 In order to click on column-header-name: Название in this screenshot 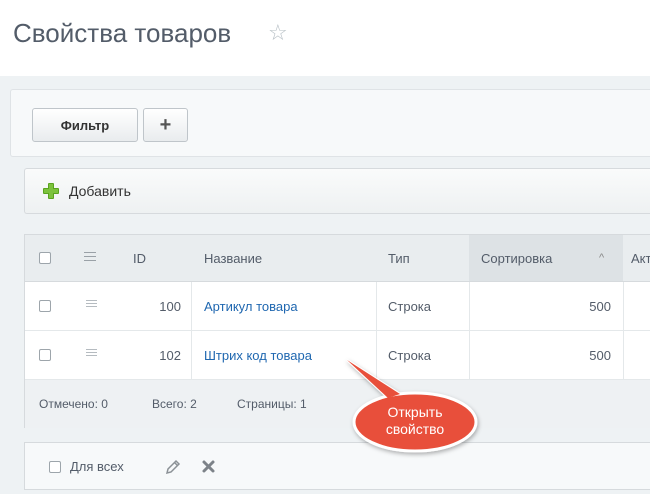, I will do `click(284, 258)`.